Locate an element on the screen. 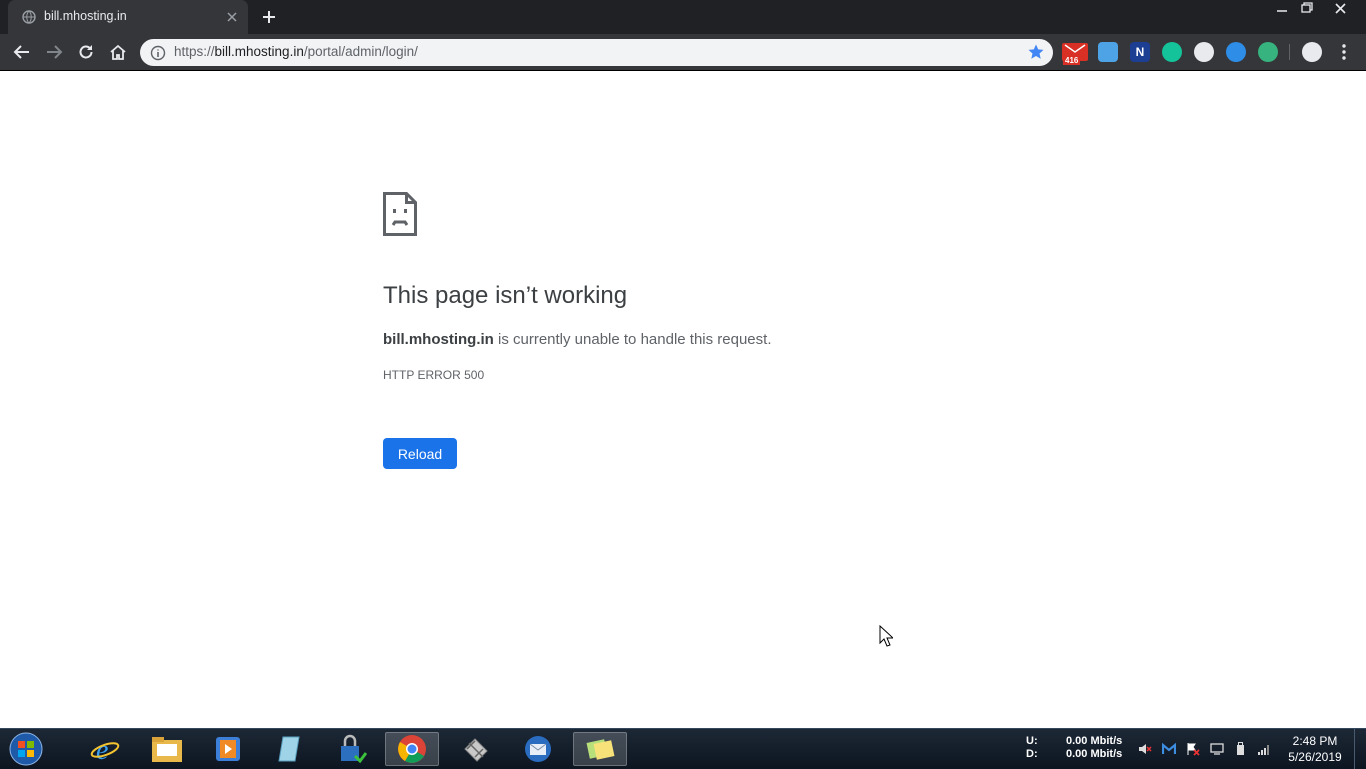 The height and width of the screenshot is (769, 1366). chrome-icon is located at coordinates (412, 749).